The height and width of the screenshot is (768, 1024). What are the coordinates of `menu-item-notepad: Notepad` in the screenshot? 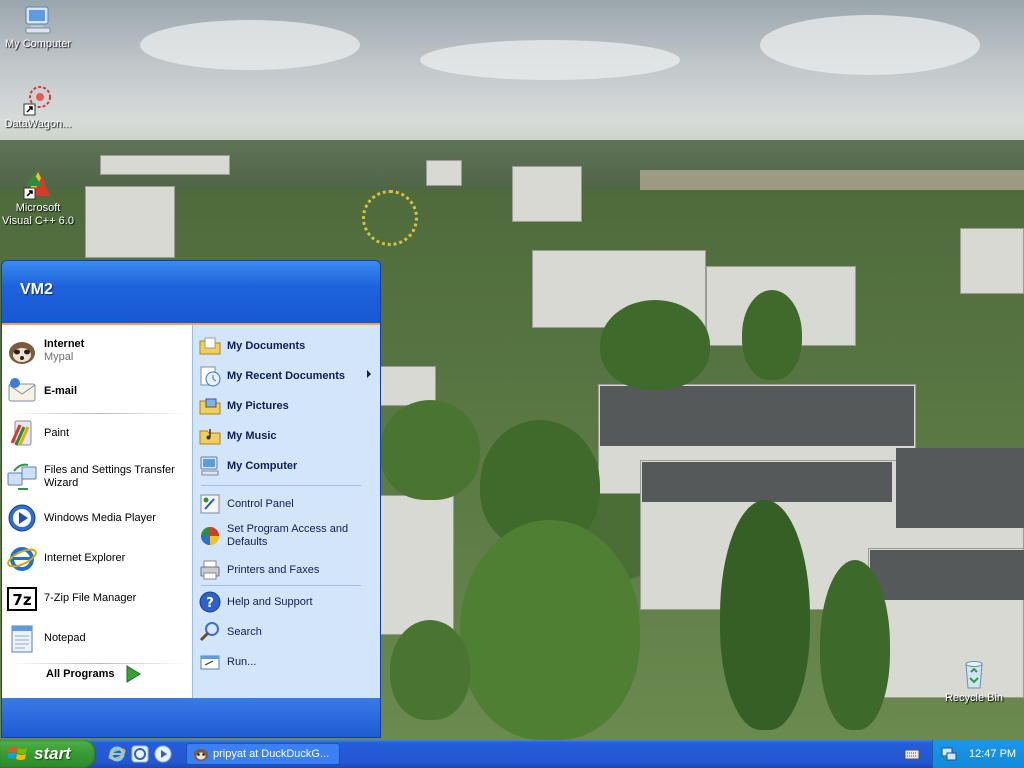 It's located at (98, 638).